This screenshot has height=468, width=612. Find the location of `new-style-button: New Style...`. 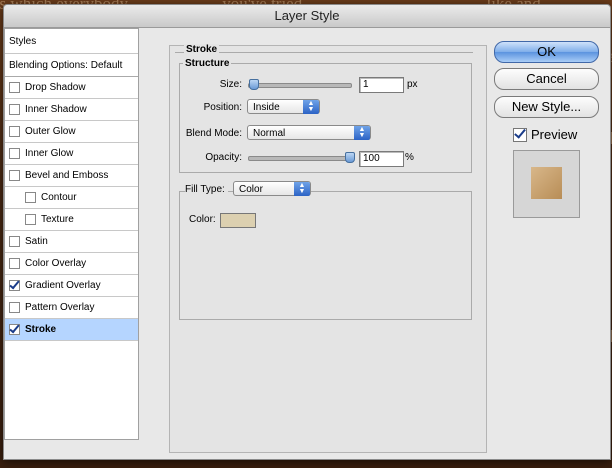

new-style-button: New Style... is located at coordinates (546, 107).